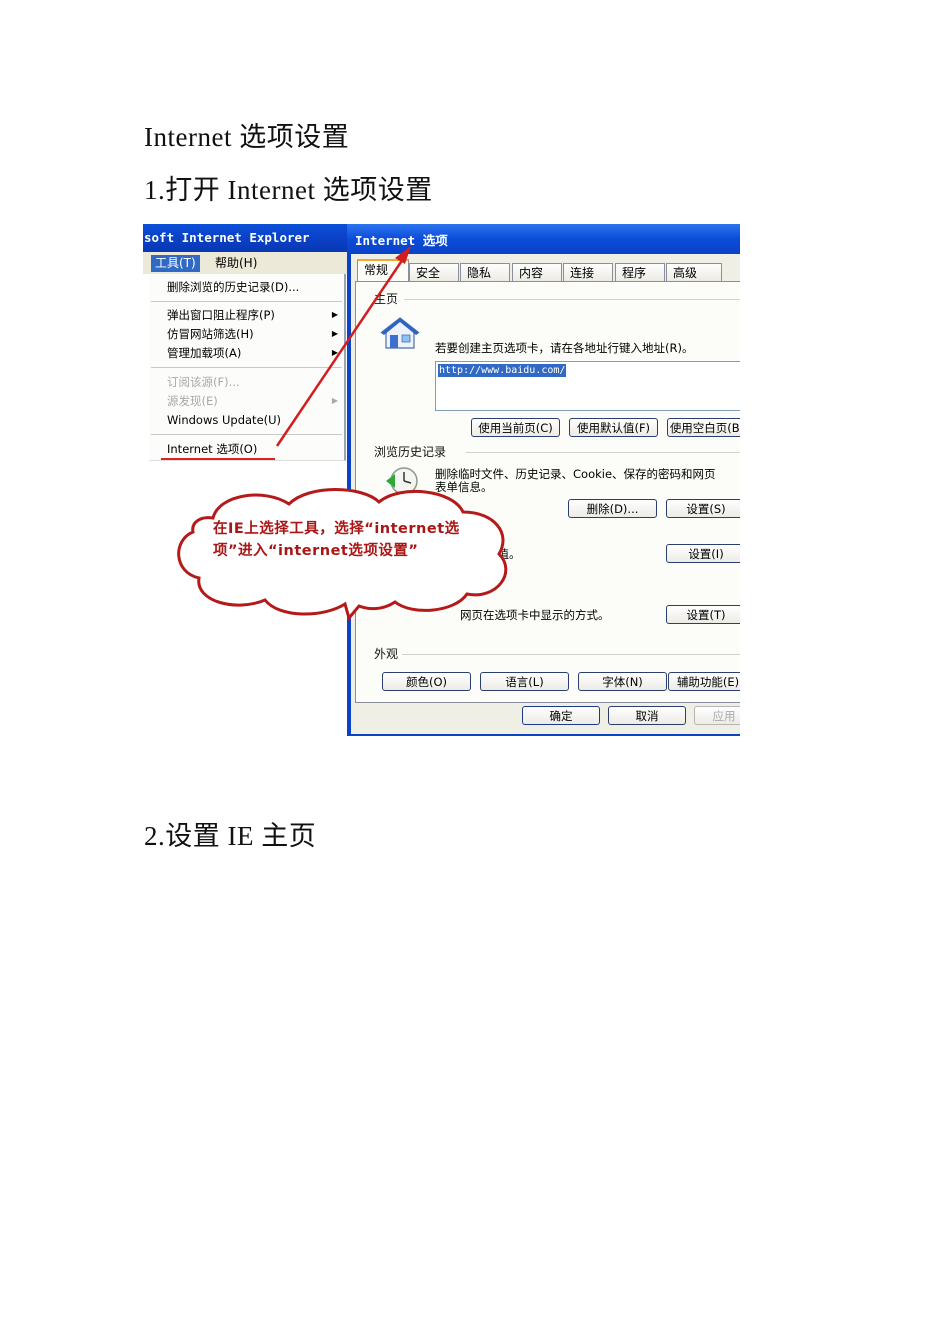 The width and height of the screenshot is (950, 1344). What do you see at coordinates (524, 681) in the screenshot?
I see `languages-button: 语言(L)` at bounding box center [524, 681].